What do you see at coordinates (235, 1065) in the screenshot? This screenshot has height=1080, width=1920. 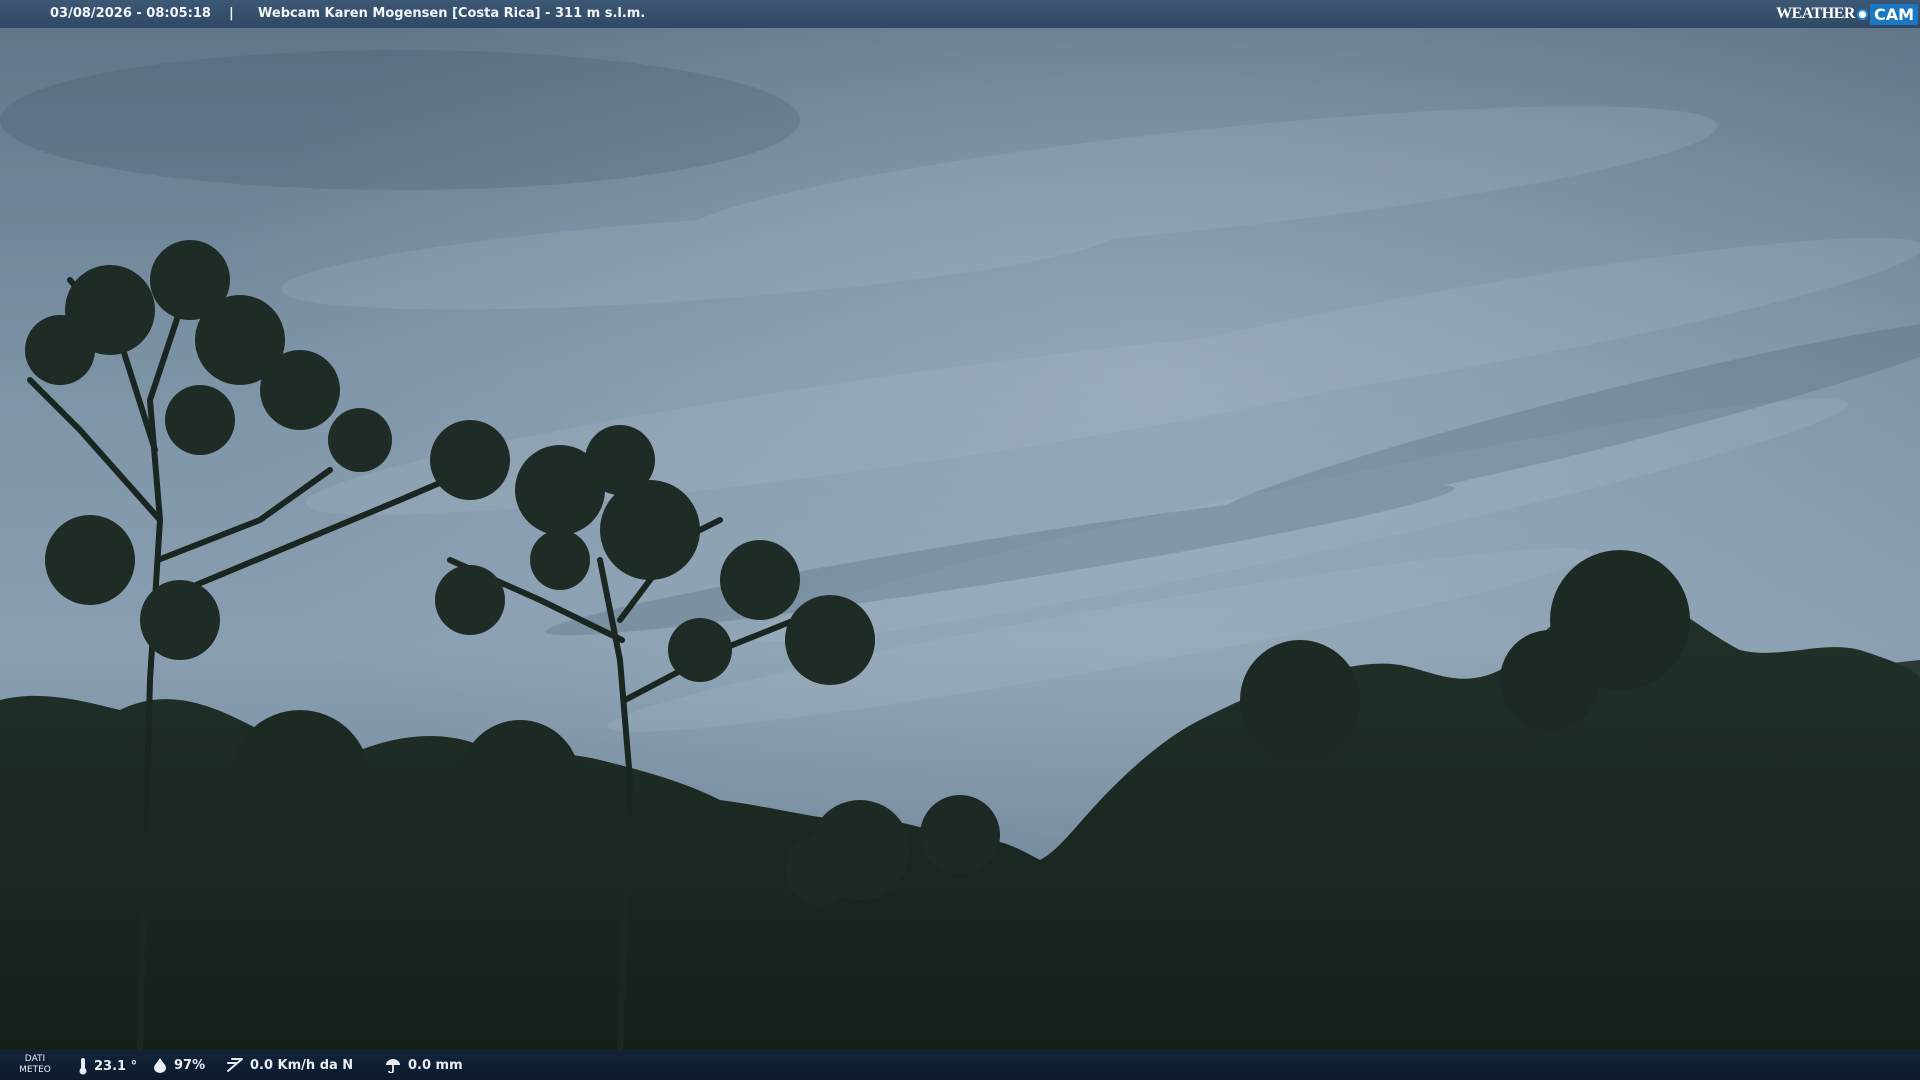 I see `wind-icon` at bounding box center [235, 1065].